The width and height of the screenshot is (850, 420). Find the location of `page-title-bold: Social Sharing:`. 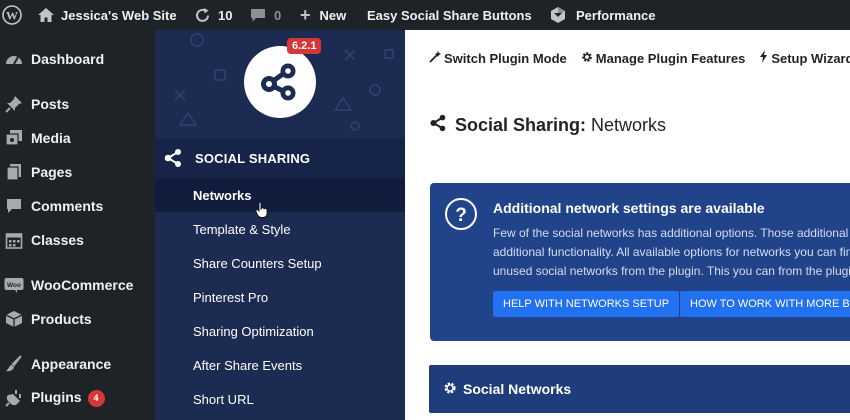

page-title-bold: Social Sharing: is located at coordinates (521, 125).